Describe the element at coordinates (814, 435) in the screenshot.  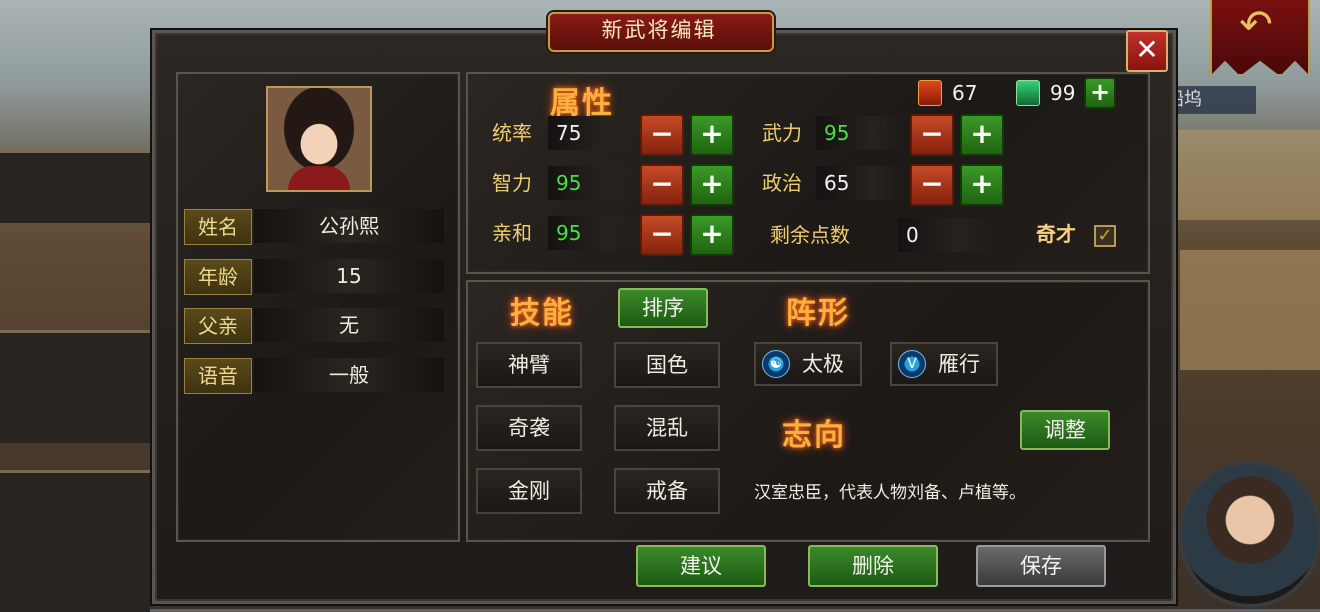
I see `ambition-heading: 志向` at that location.